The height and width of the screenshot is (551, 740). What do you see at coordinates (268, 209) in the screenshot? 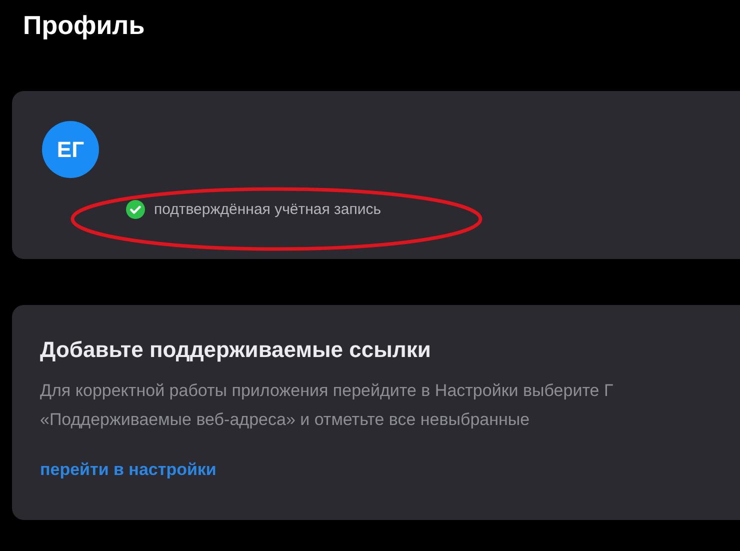
I see `verified-status: подтверждённая учётная запись` at bounding box center [268, 209].